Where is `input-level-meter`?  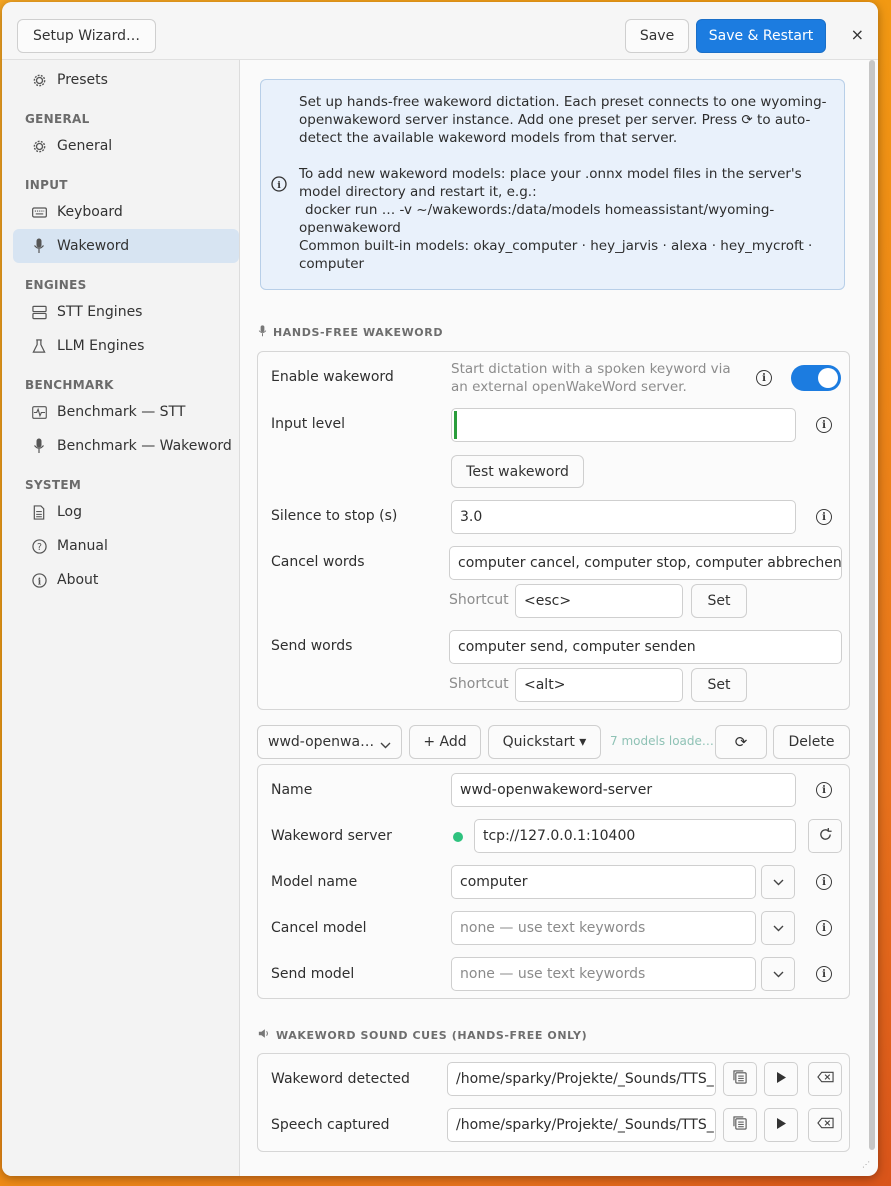 input-level-meter is located at coordinates (623, 425).